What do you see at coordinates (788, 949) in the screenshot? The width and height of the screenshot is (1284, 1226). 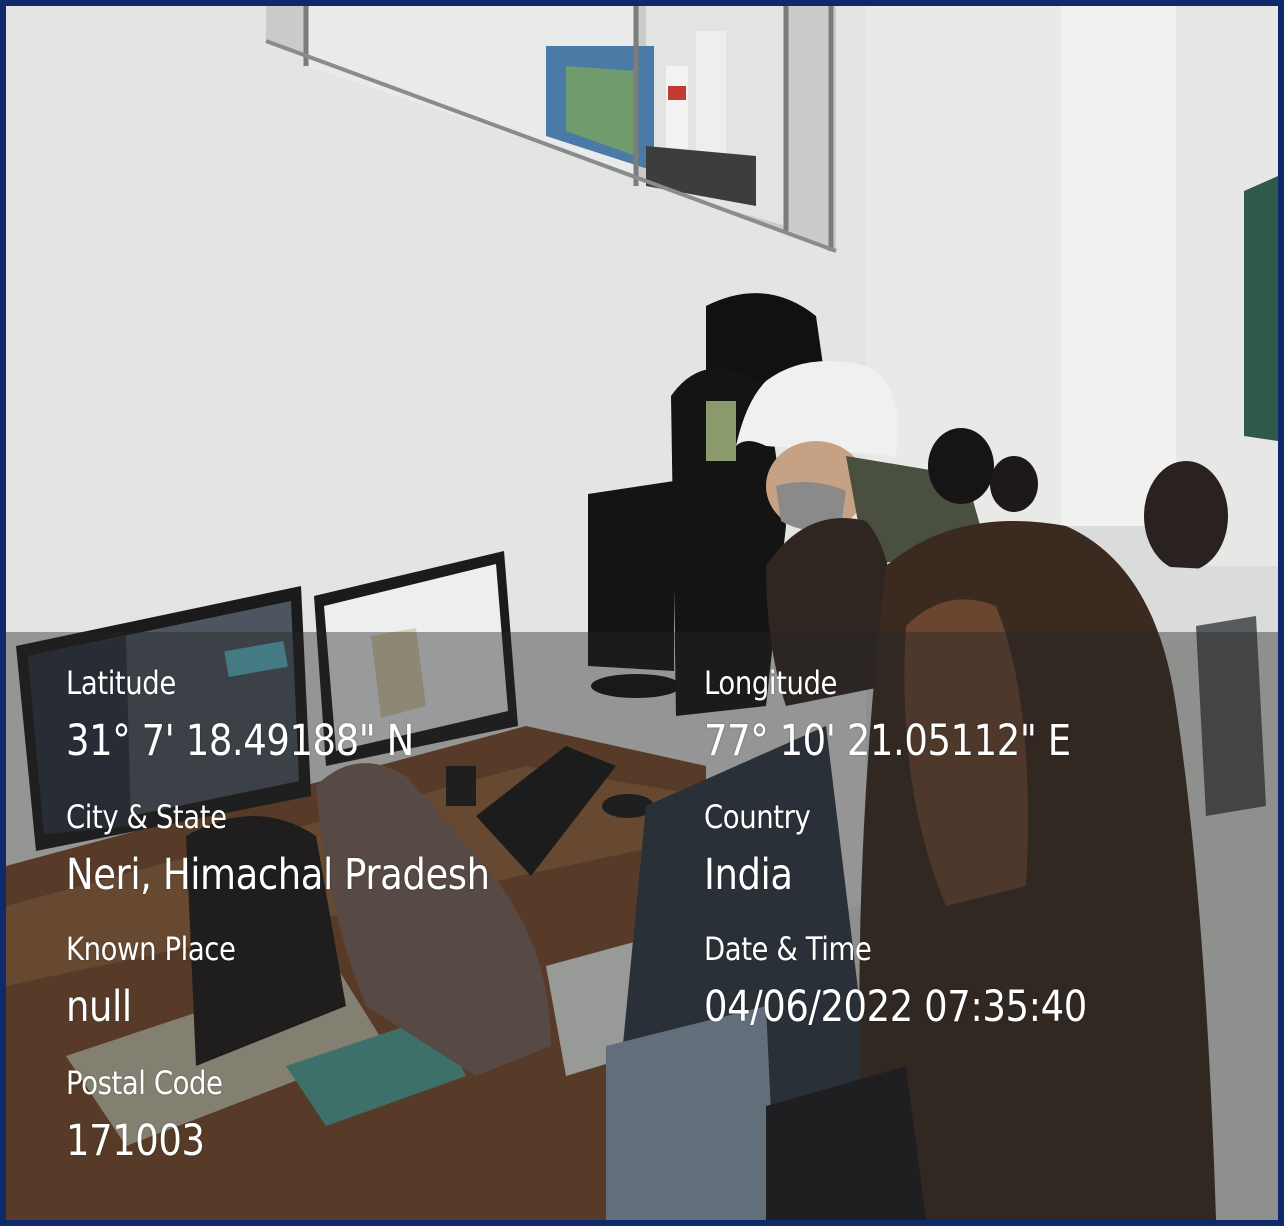 I see `date-time-label: Date & Time` at bounding box center [788, 949].